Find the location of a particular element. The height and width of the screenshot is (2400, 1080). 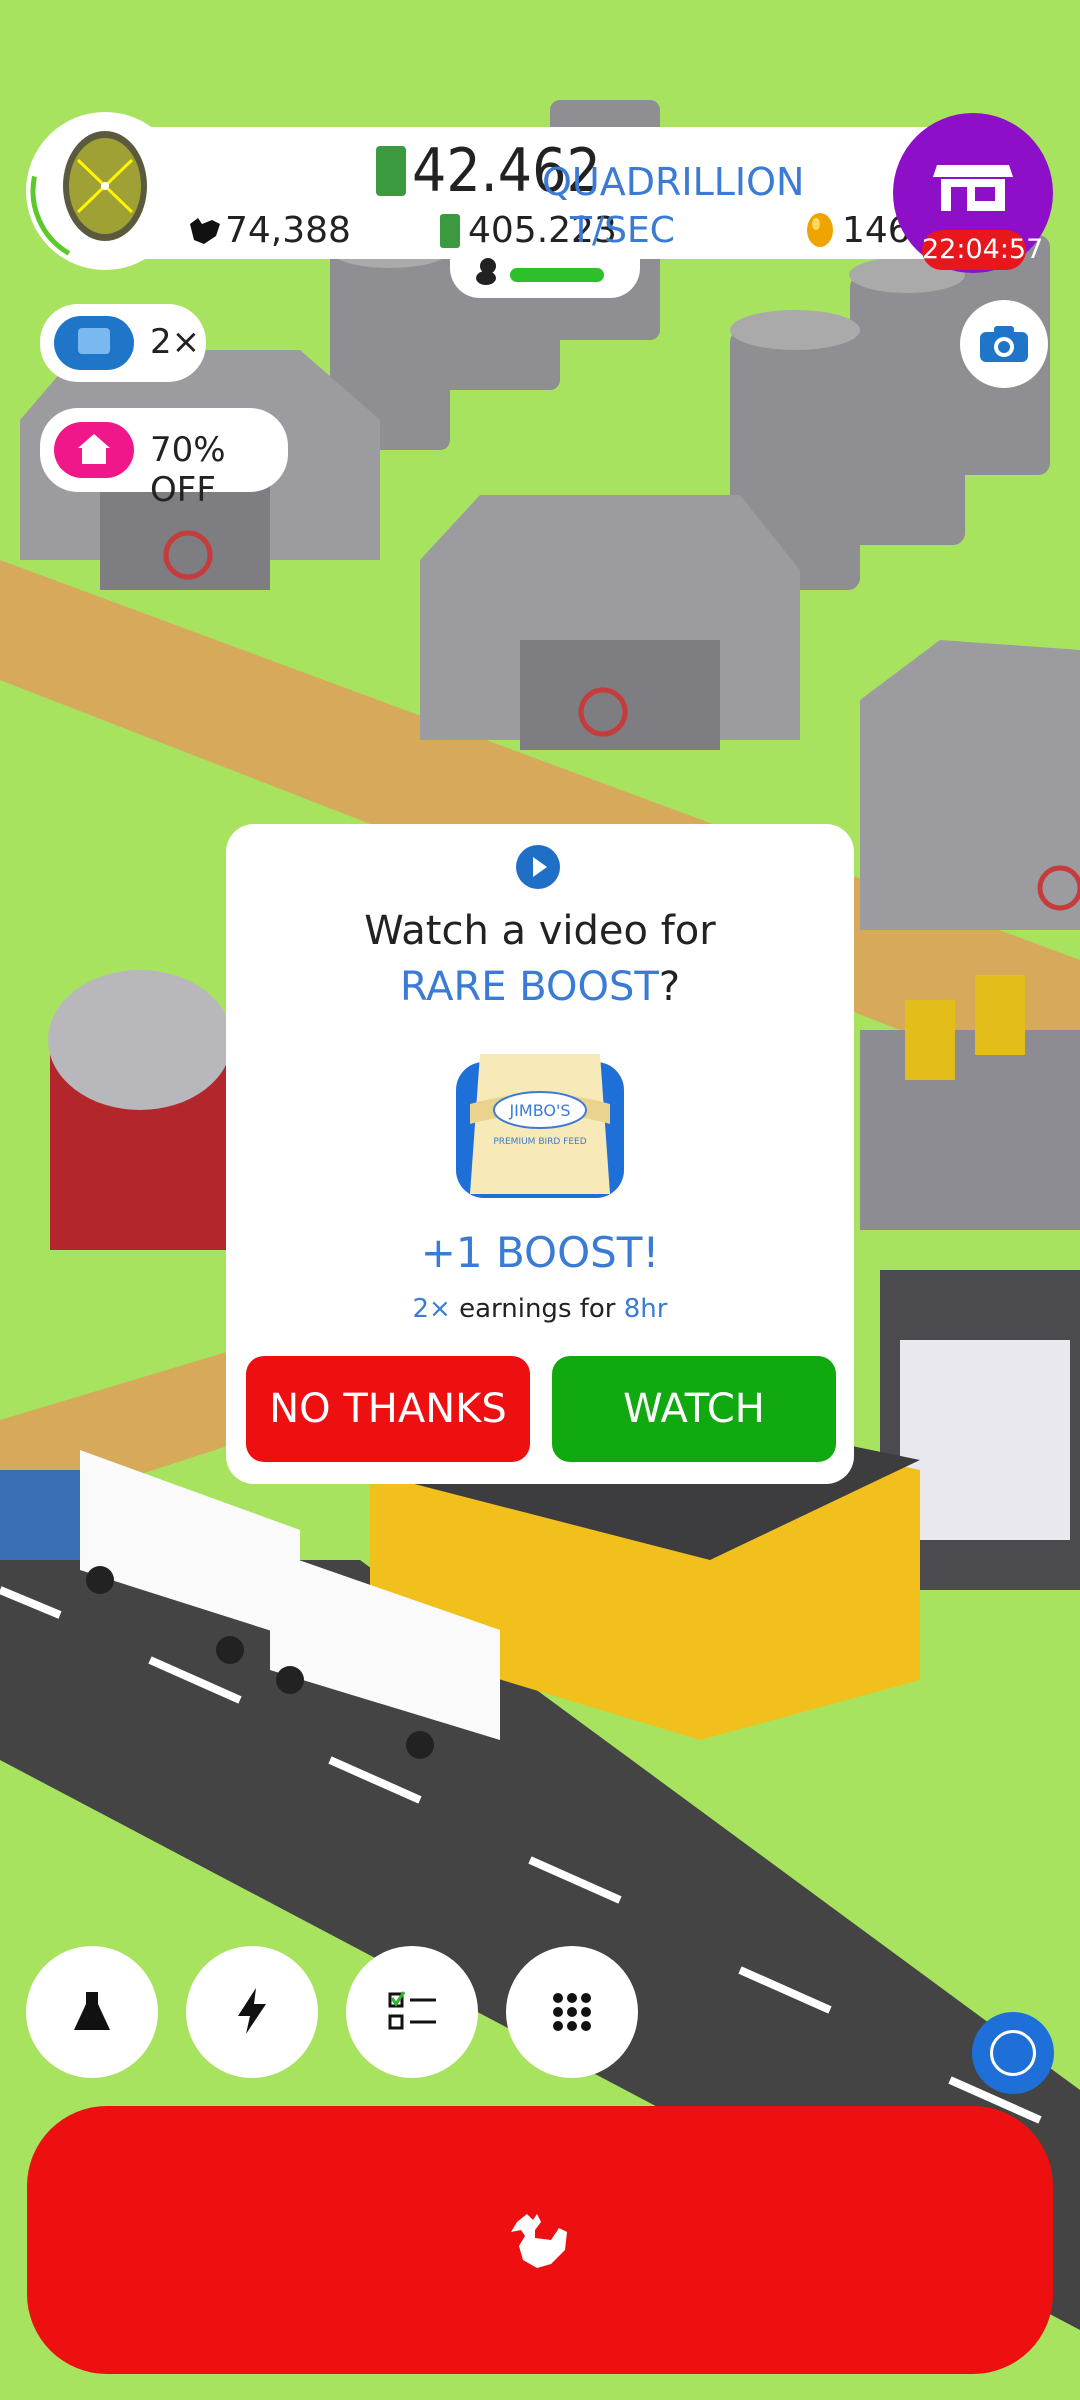

grid-icon is located at coordinates (572, 2012).